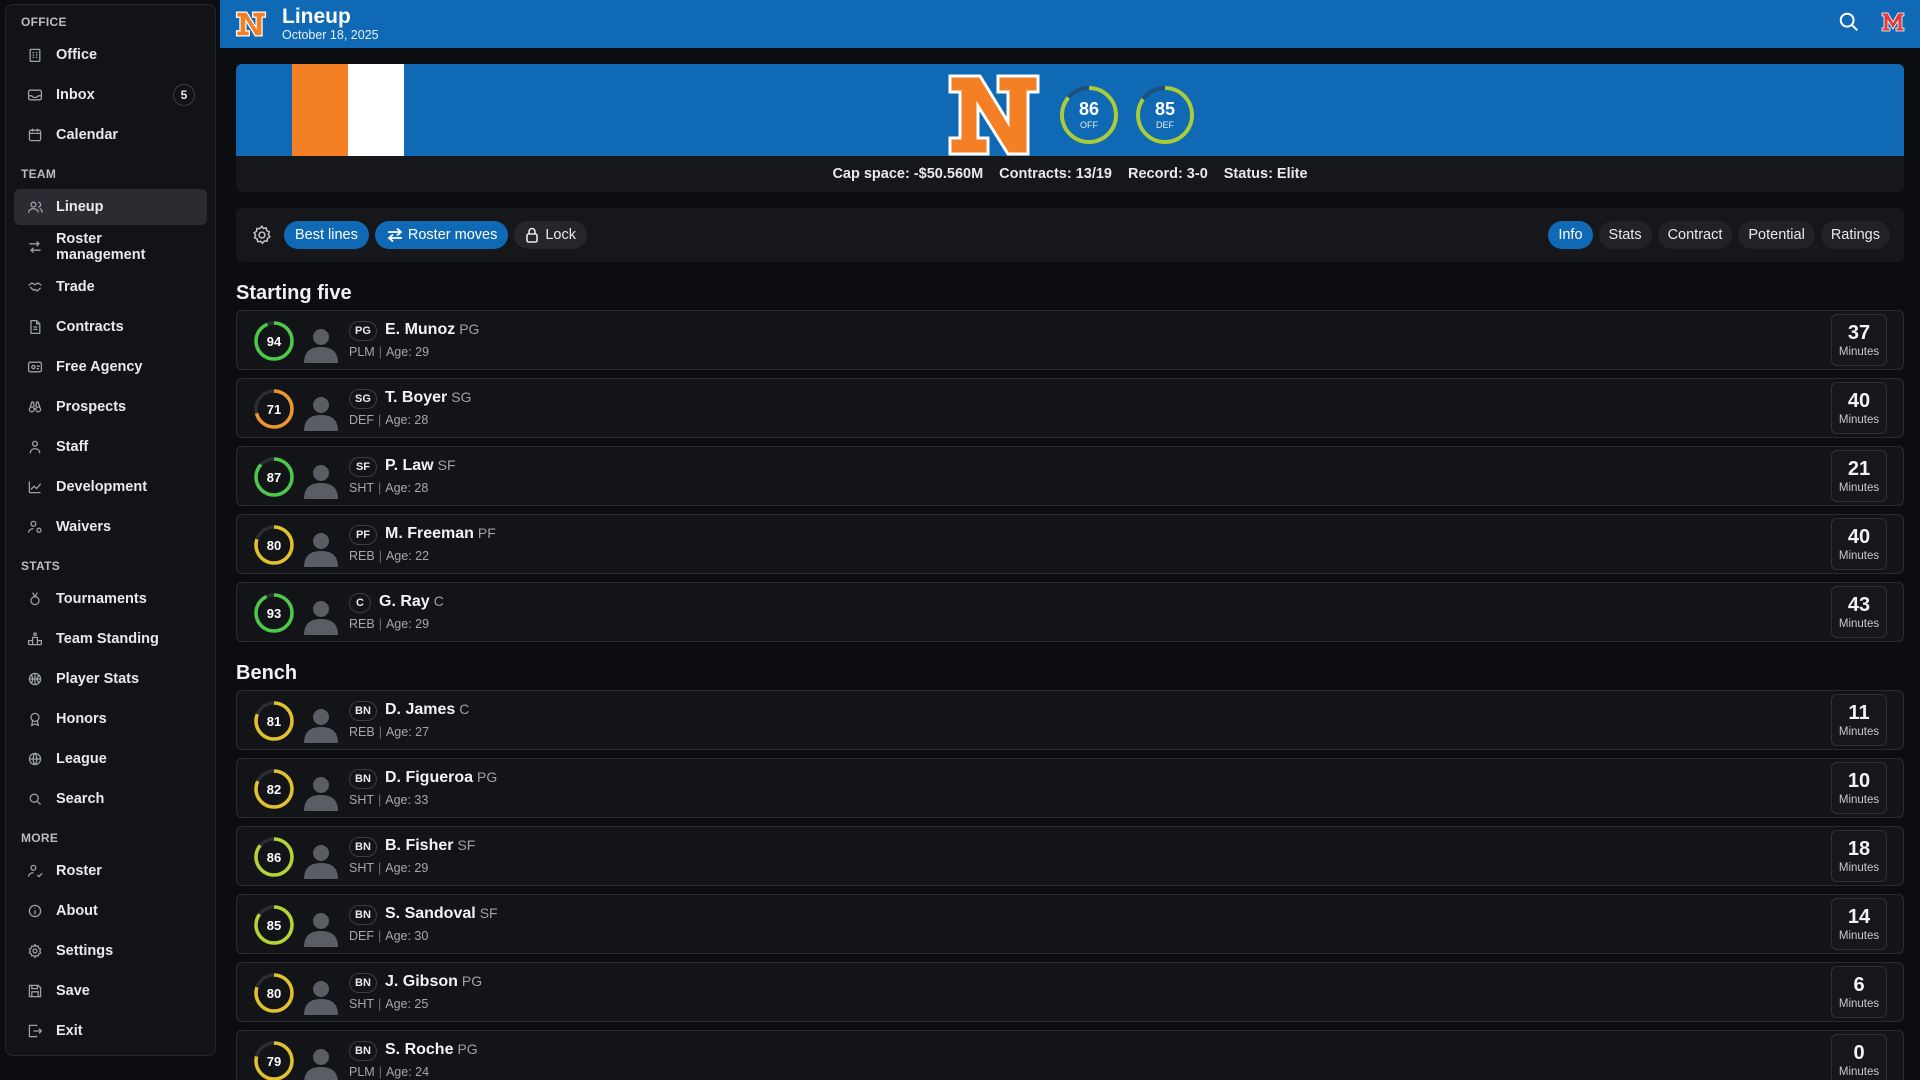 This screenshot has height=1080, width=1920. Describe the element at coordinates (1859, 476) in the screenshot. I see `minutes-box: 21 Minutes` at that location.